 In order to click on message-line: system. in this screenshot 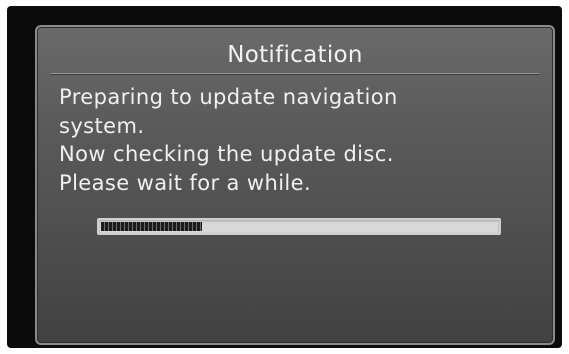, I will do `click(102, 125)`.